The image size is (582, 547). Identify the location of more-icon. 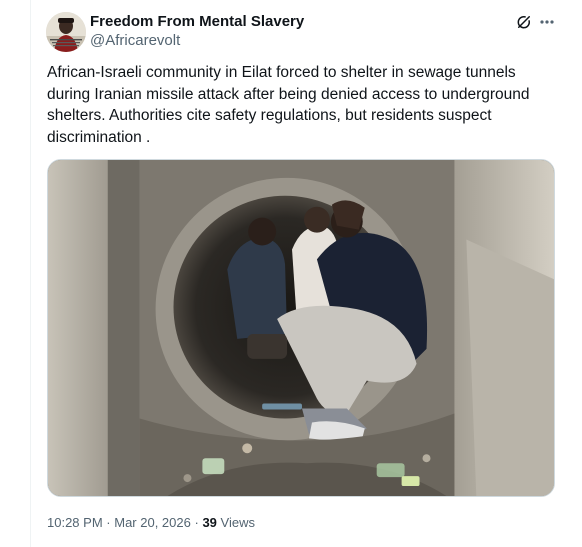
(547, 22).